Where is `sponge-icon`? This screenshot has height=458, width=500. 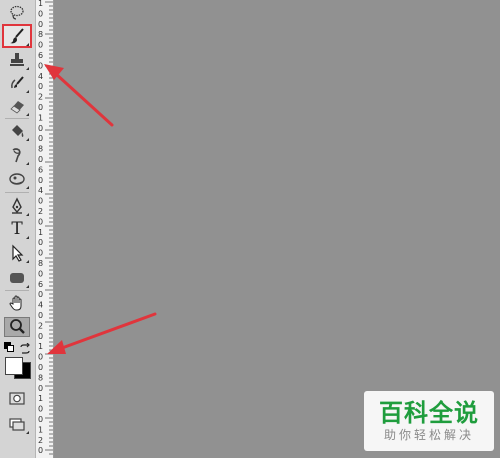 sponge-icon is located at coordinates (17, 179).